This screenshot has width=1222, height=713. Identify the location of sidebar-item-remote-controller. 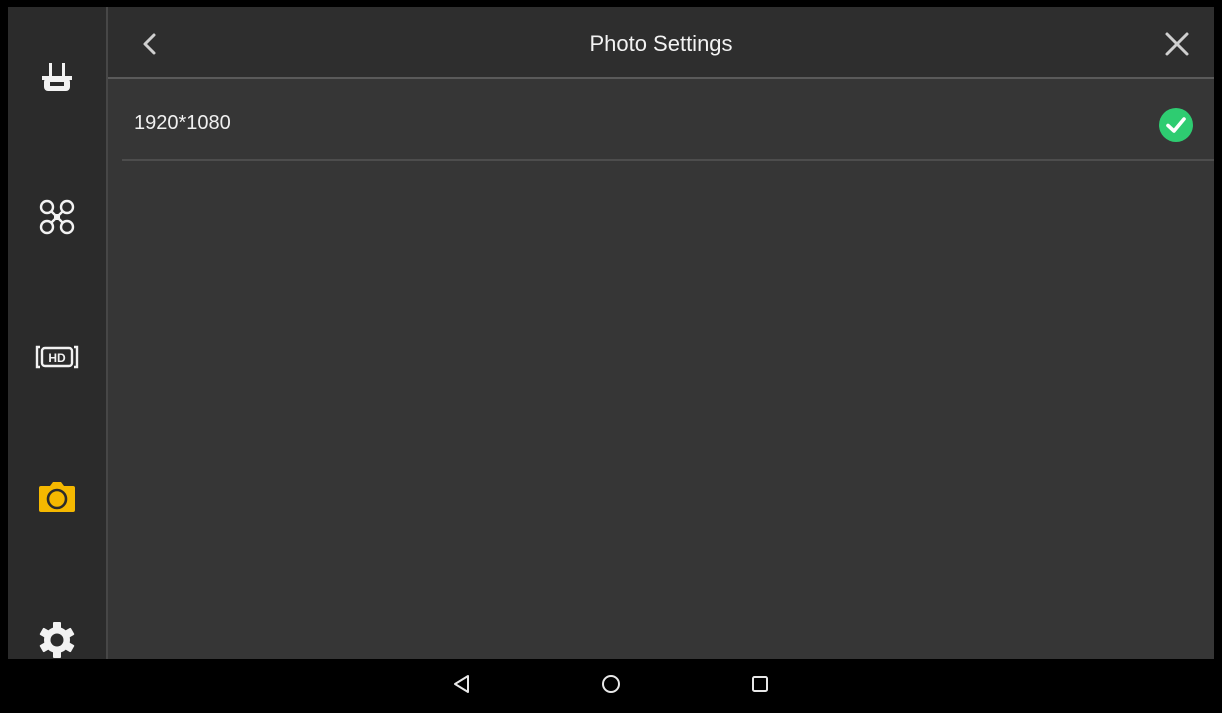
(57, 78).